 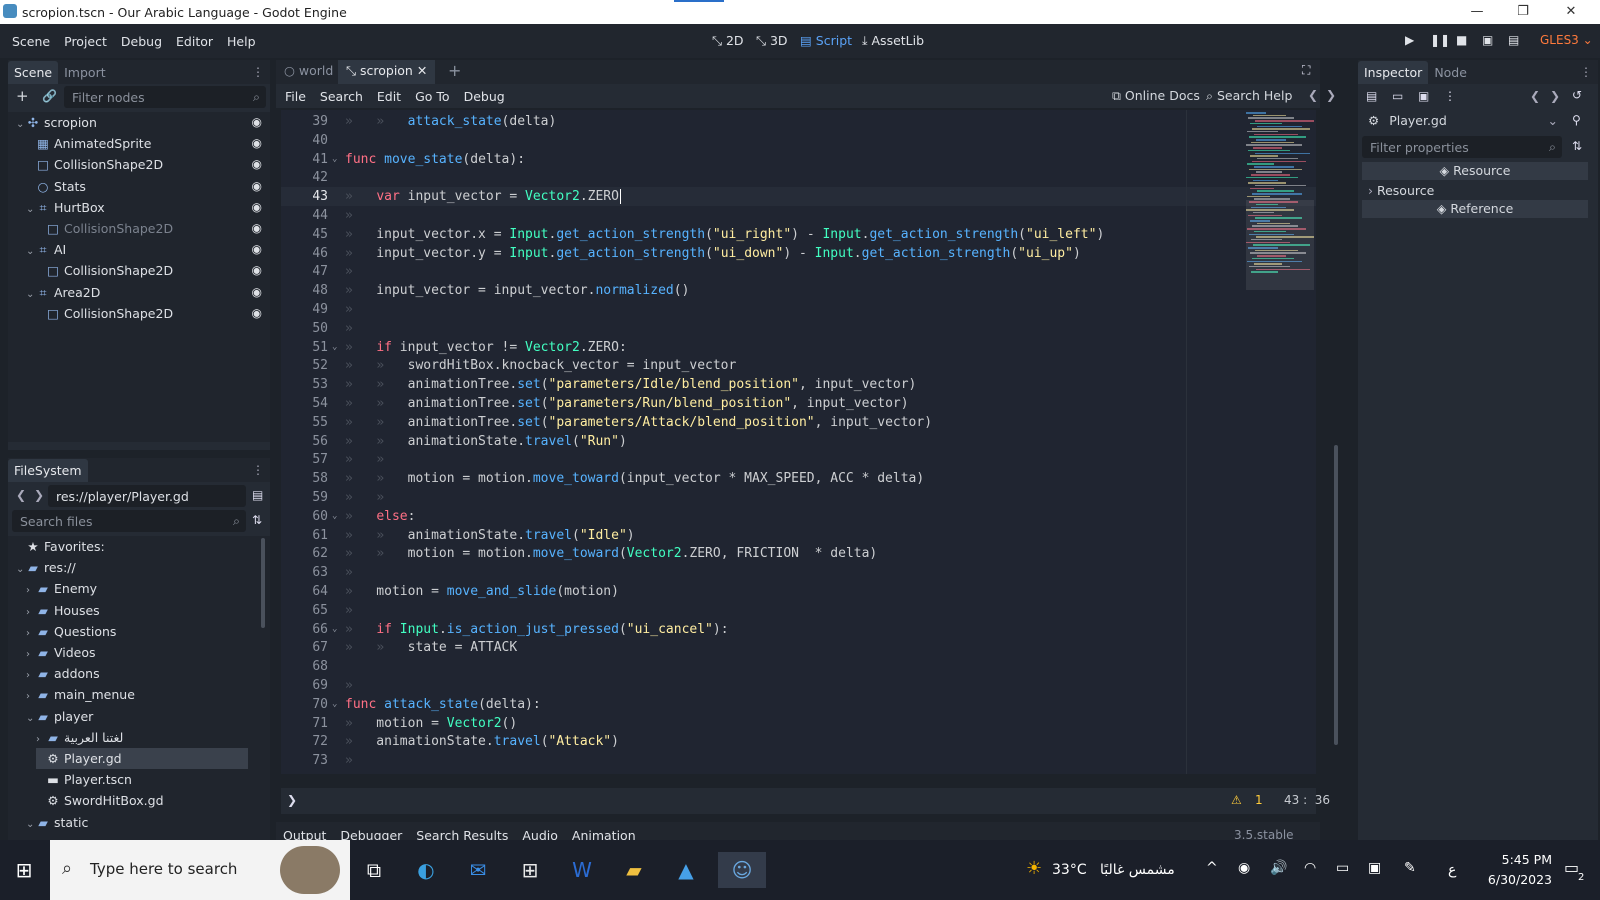 What do you see at coordinates (1571, 867) in the screenshot?
I see `notifications-icon: ▭` at bounding box center [1571, 867].